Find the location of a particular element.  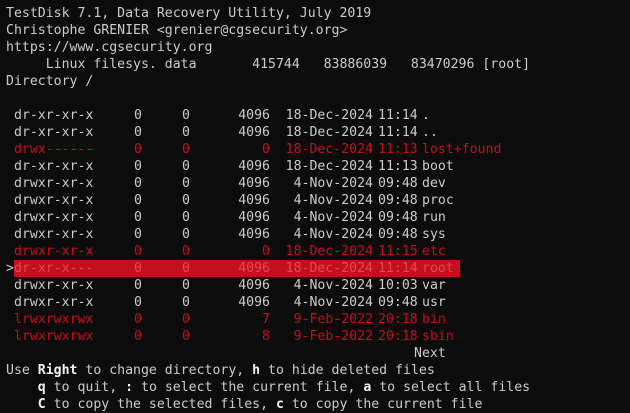

file-permissions: lrwxrwxrwx is located at coordinates (54, 336).